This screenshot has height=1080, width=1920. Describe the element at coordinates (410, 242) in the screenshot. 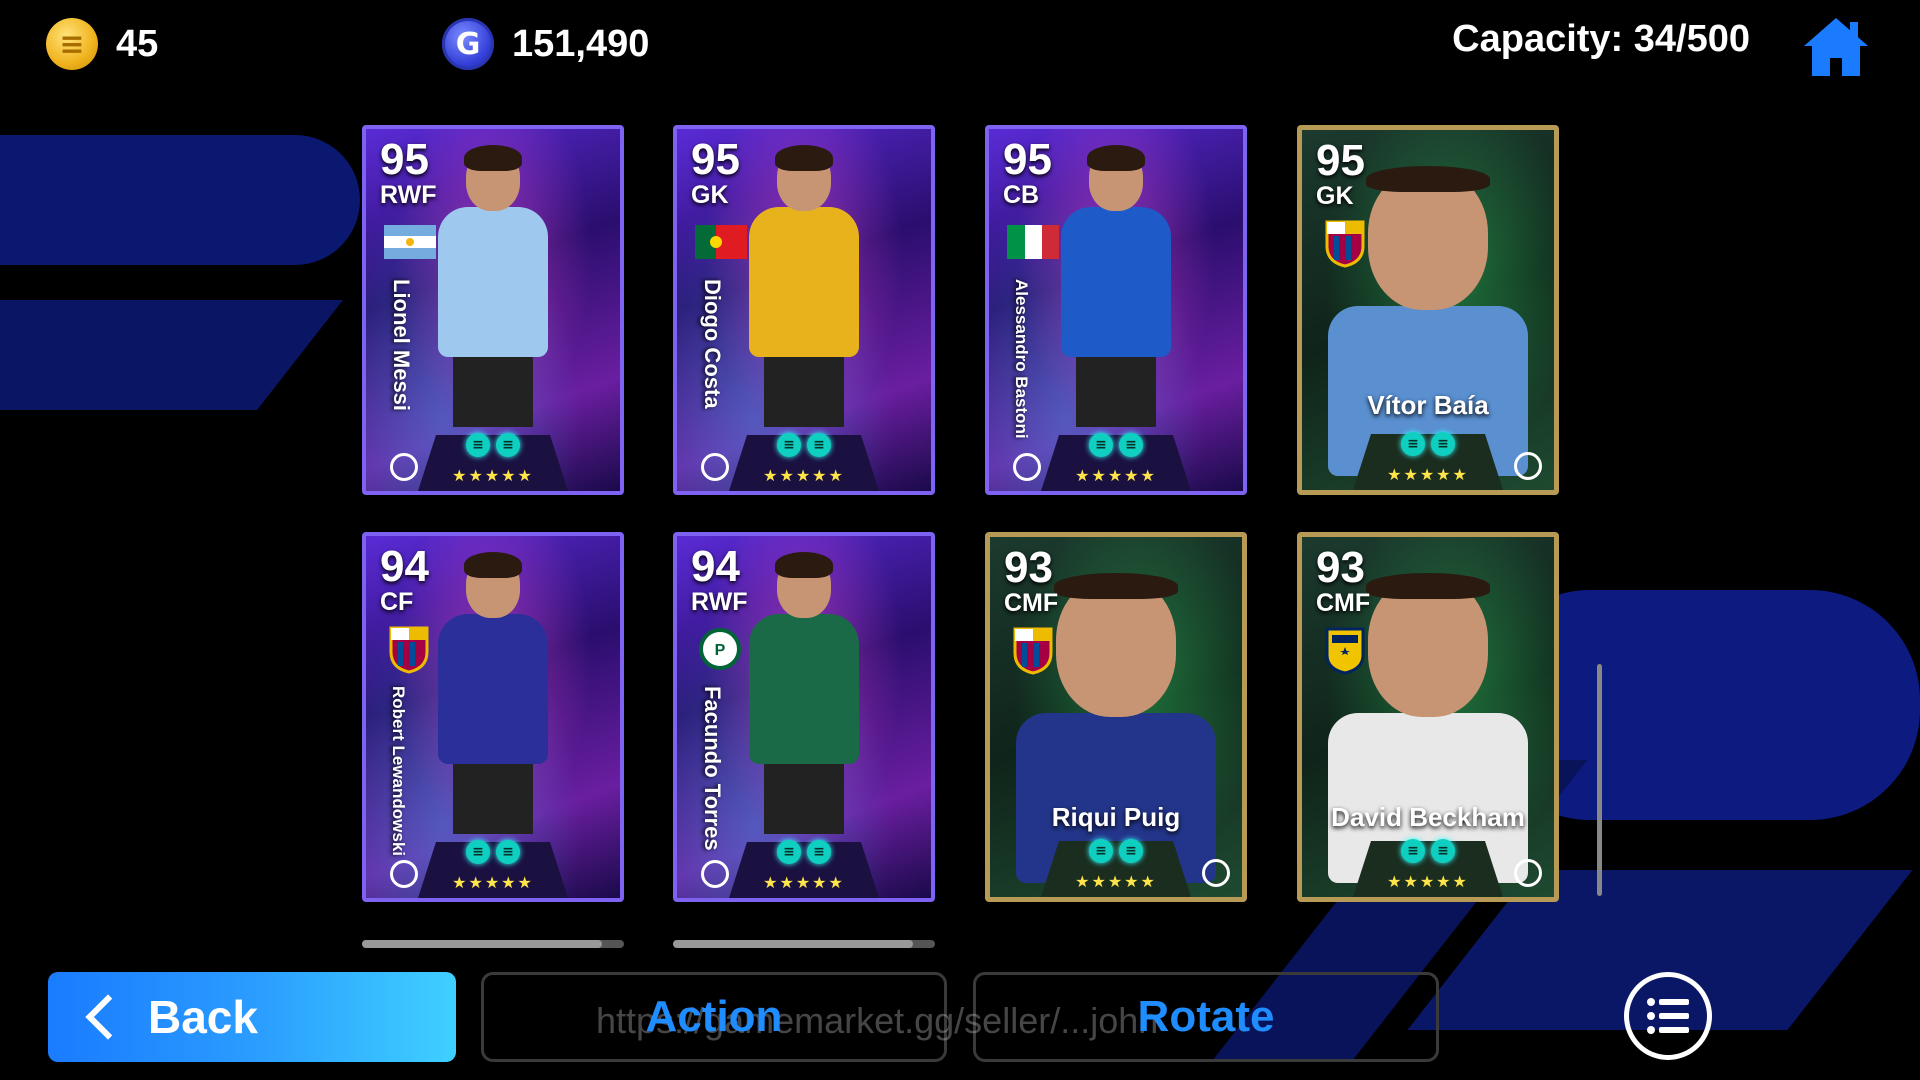

I see `argentina-flag-icon` at that location.